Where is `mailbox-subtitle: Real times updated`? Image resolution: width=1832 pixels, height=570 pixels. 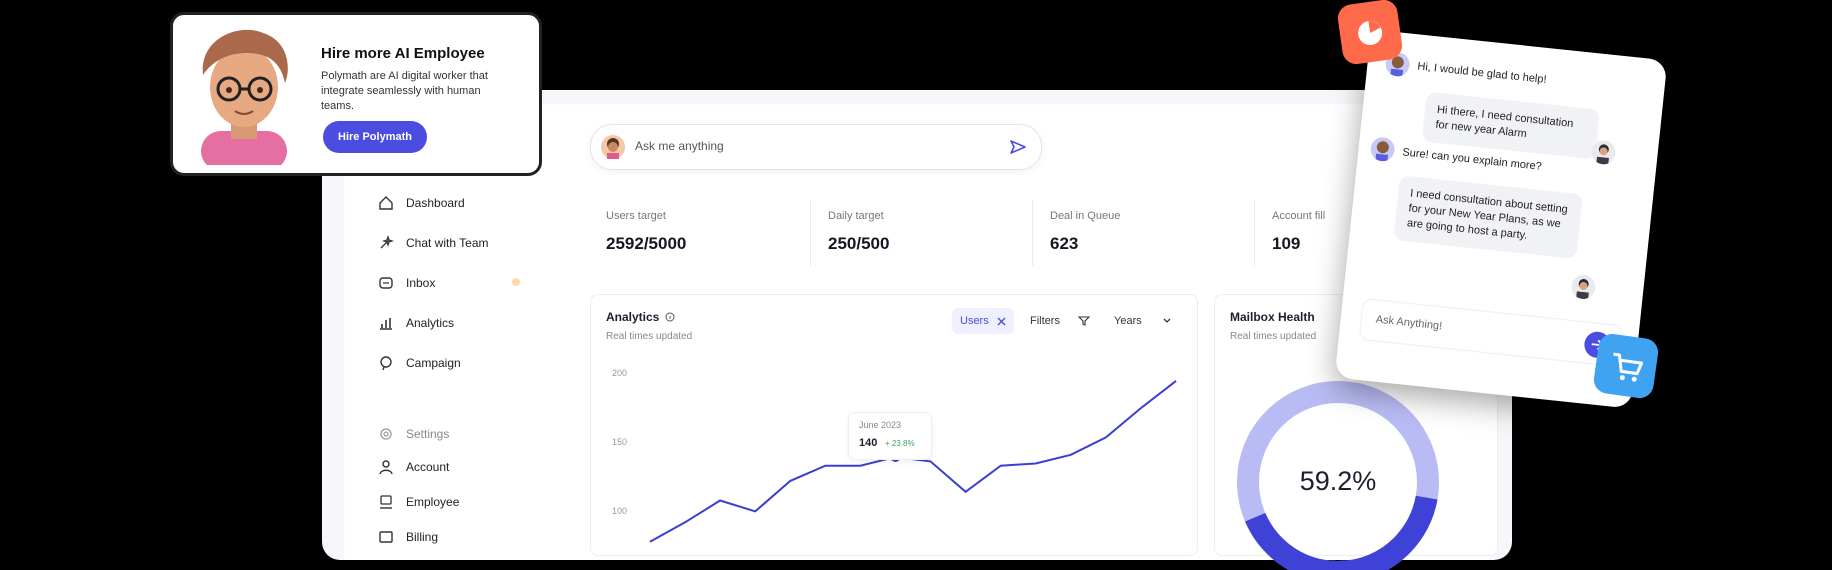
mailbox-subtitle: Real times updated is located at coordinates (1273, 336).